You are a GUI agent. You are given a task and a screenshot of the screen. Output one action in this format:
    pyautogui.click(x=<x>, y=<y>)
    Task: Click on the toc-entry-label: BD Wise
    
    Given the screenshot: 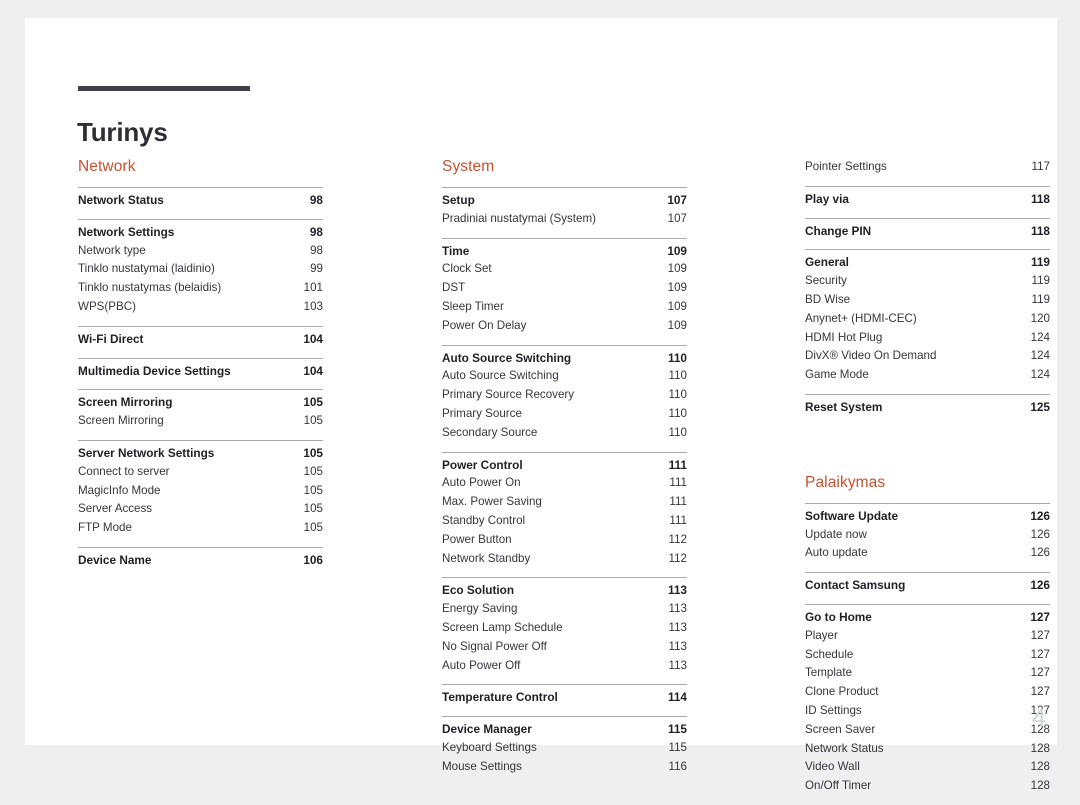 What is the action you would take?
    pyautogui.click(x=828, y=299)
    